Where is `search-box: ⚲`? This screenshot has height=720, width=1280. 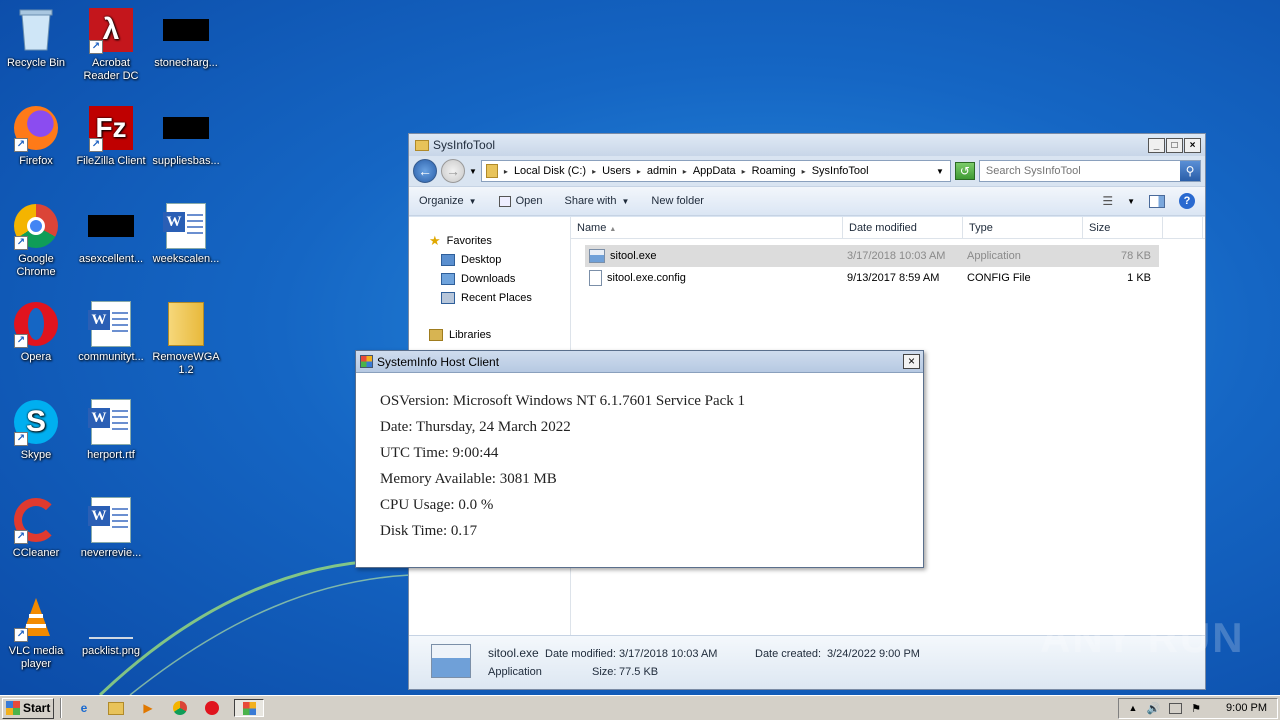
search-box: ⚲ is located at coordinates (1089, 171).